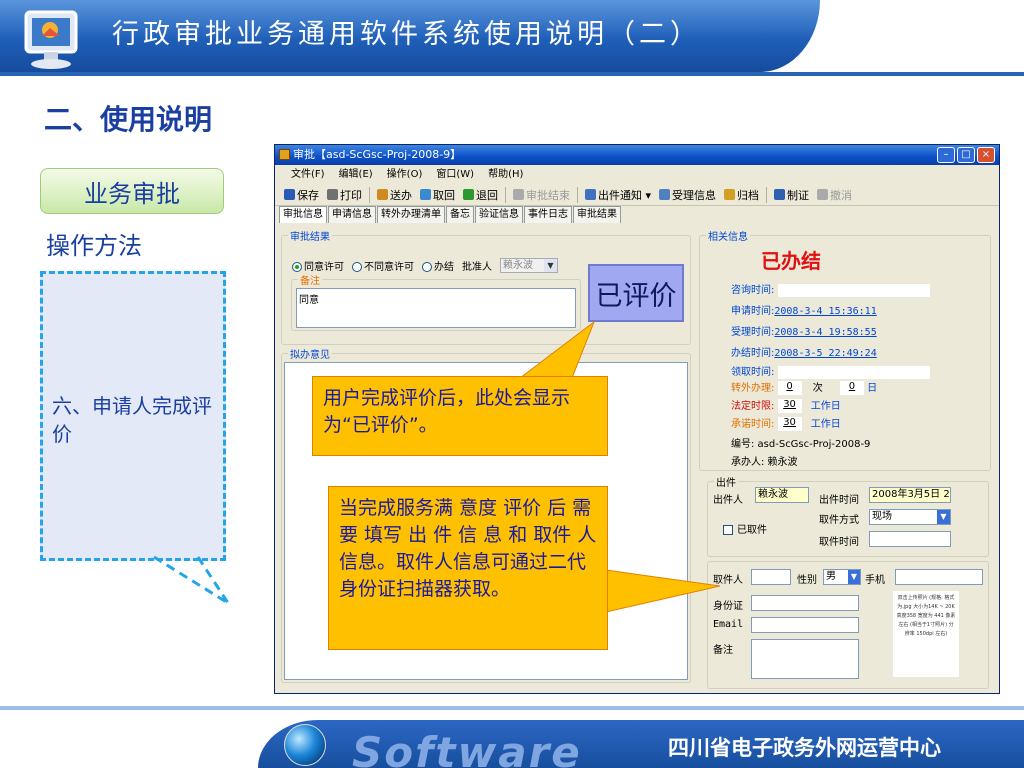 Image resolution: width=1024 pixels, height=768 pixels. What do you see at coordinates (512, 708) in the screenshot?
I see `footer-line` at bounding box center [512, 708].